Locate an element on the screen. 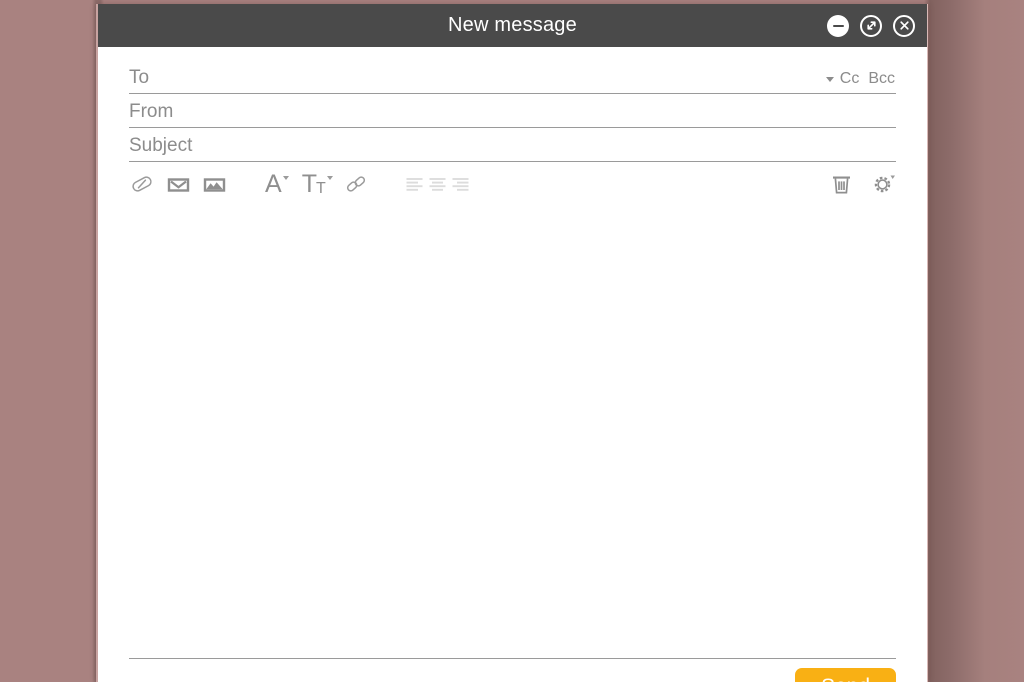 The height and width of the screenshot is (682, 1024). envelope-icon is located at coordinates (178, 184).